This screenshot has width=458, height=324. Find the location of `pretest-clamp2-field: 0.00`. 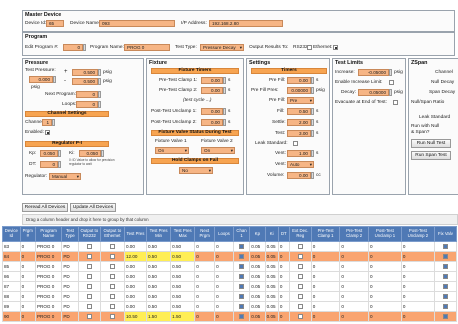

pretest-clamp2-field: 0.00 is located at coordinates (212, 90).